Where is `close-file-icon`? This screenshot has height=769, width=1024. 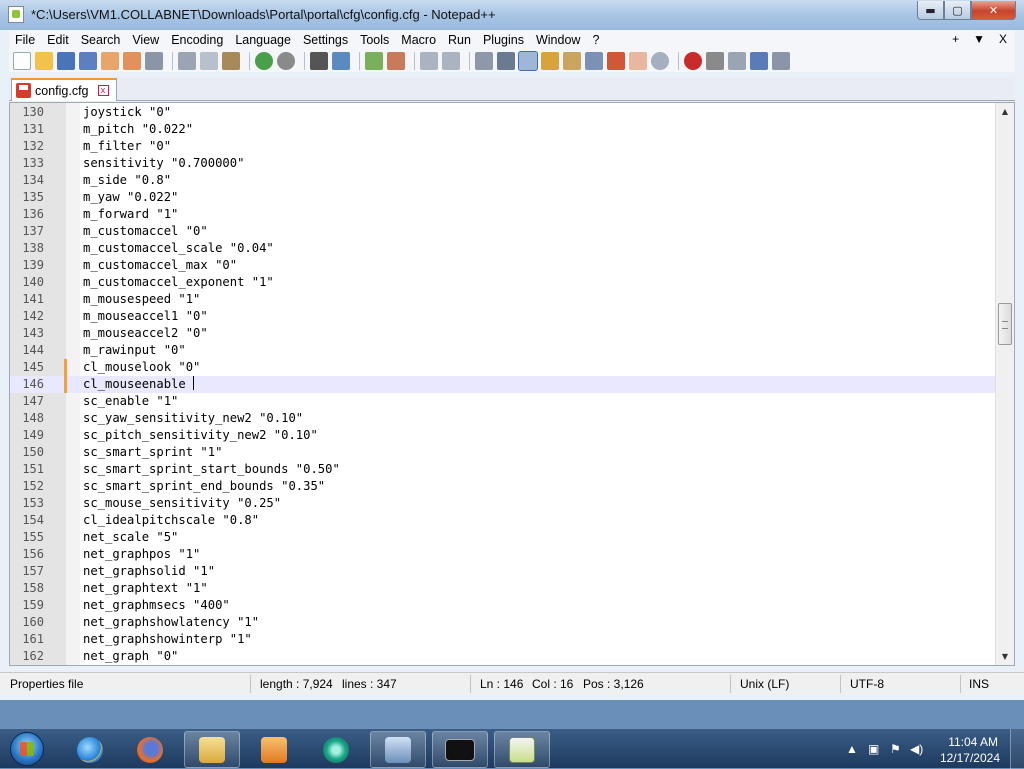
close-file-icon is located at coordinates (110, 61).